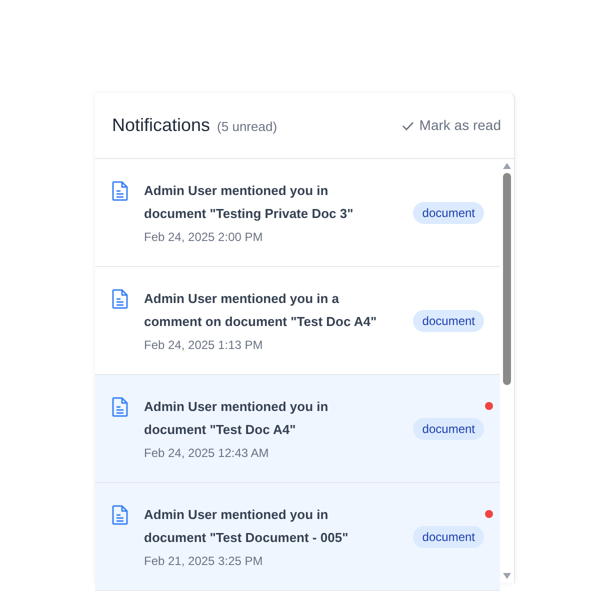 The height and width of the screenshot is (600, 600). I want to click on scroll-up-icon, so click(507, 166).